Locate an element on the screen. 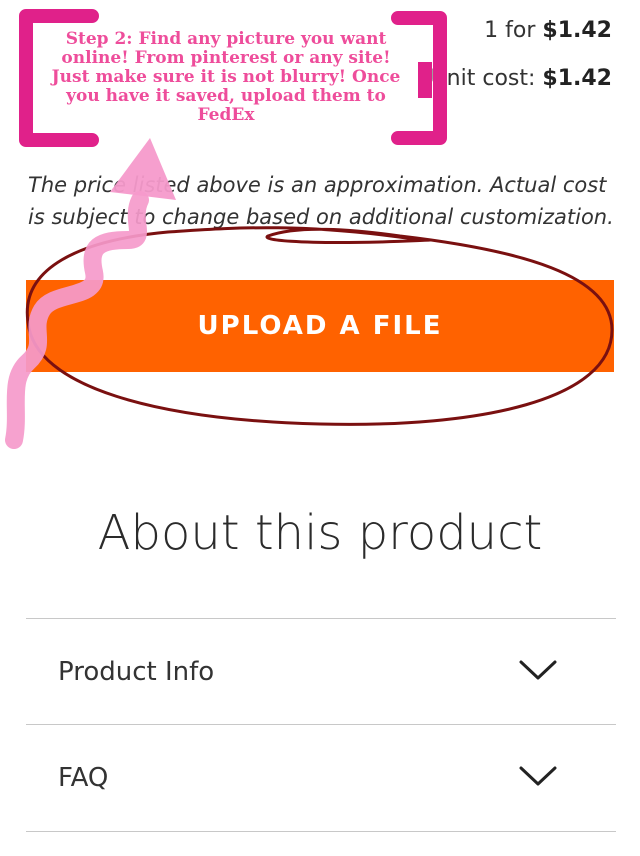  price-quantity: 1 for $1.42 is located at coordinates (548, 30).